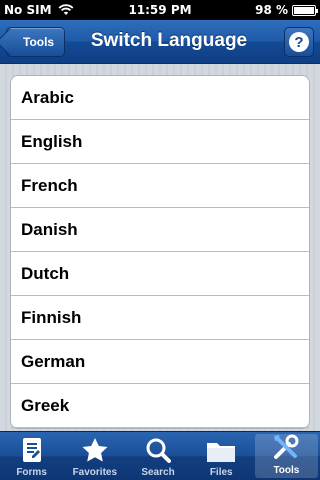 The height and width of the screenshot is (480, 320). I want to click on back-button-label: Tools, so click(39, 42).